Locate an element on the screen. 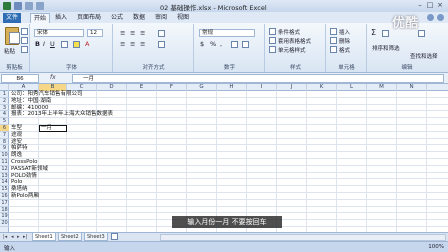  select-all-corner is located at coordinates (4, 87).